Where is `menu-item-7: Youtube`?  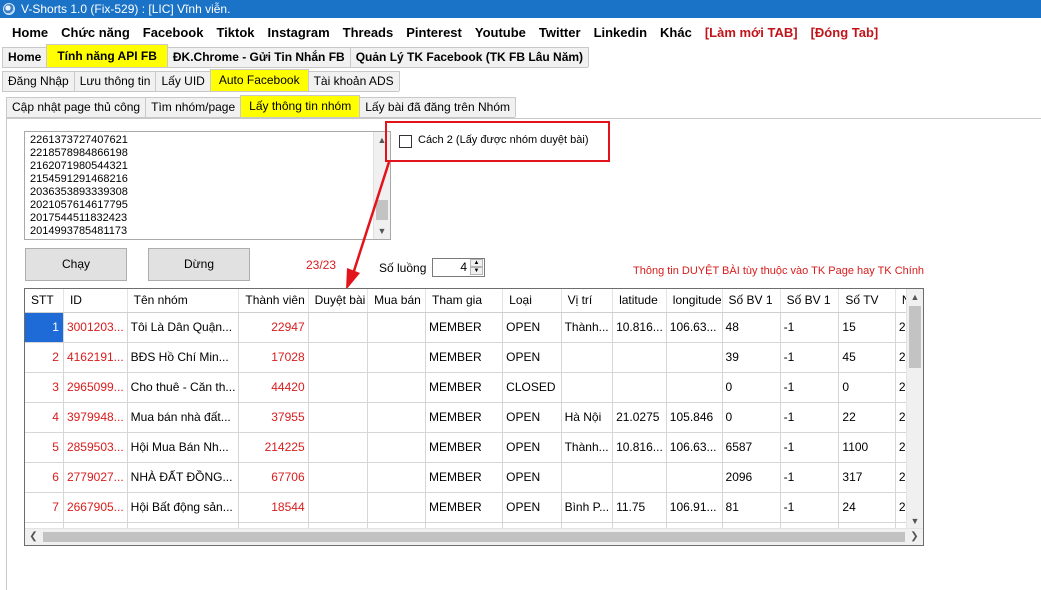
menu-item-7: Youtube is located at coordinates (500, 32).